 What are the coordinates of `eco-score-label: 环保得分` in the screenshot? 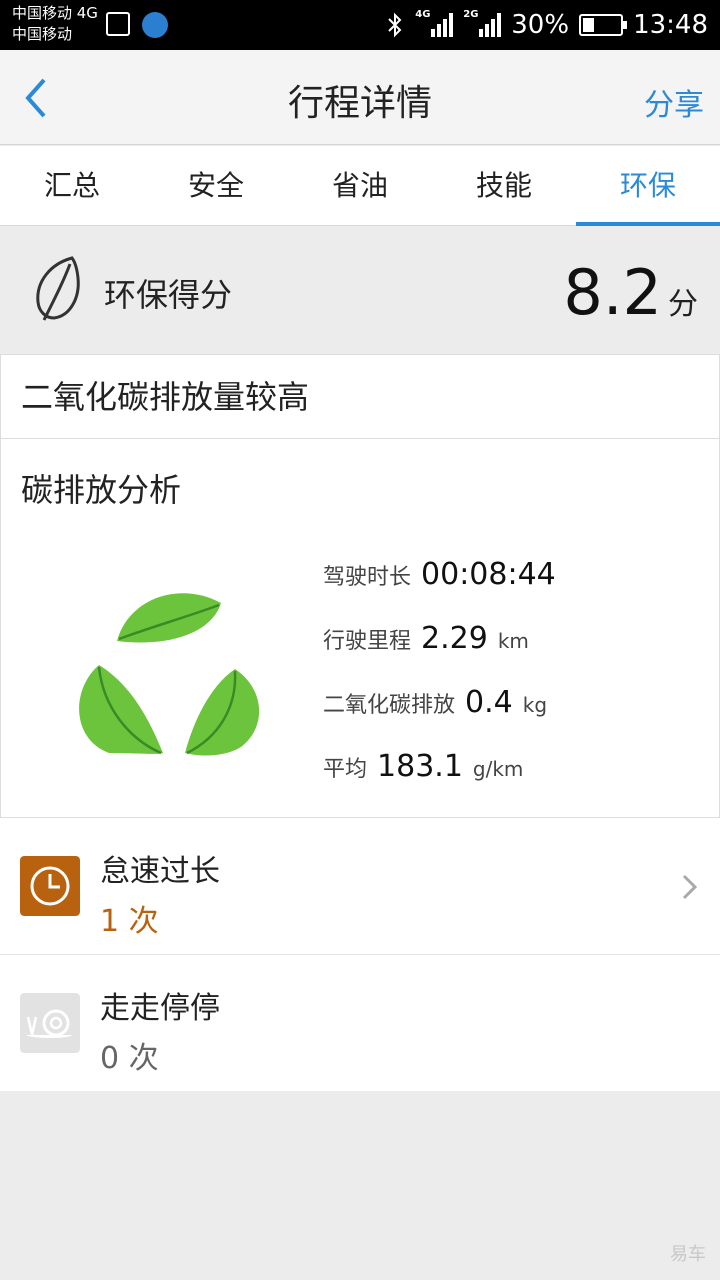 It's located at (168, 295).